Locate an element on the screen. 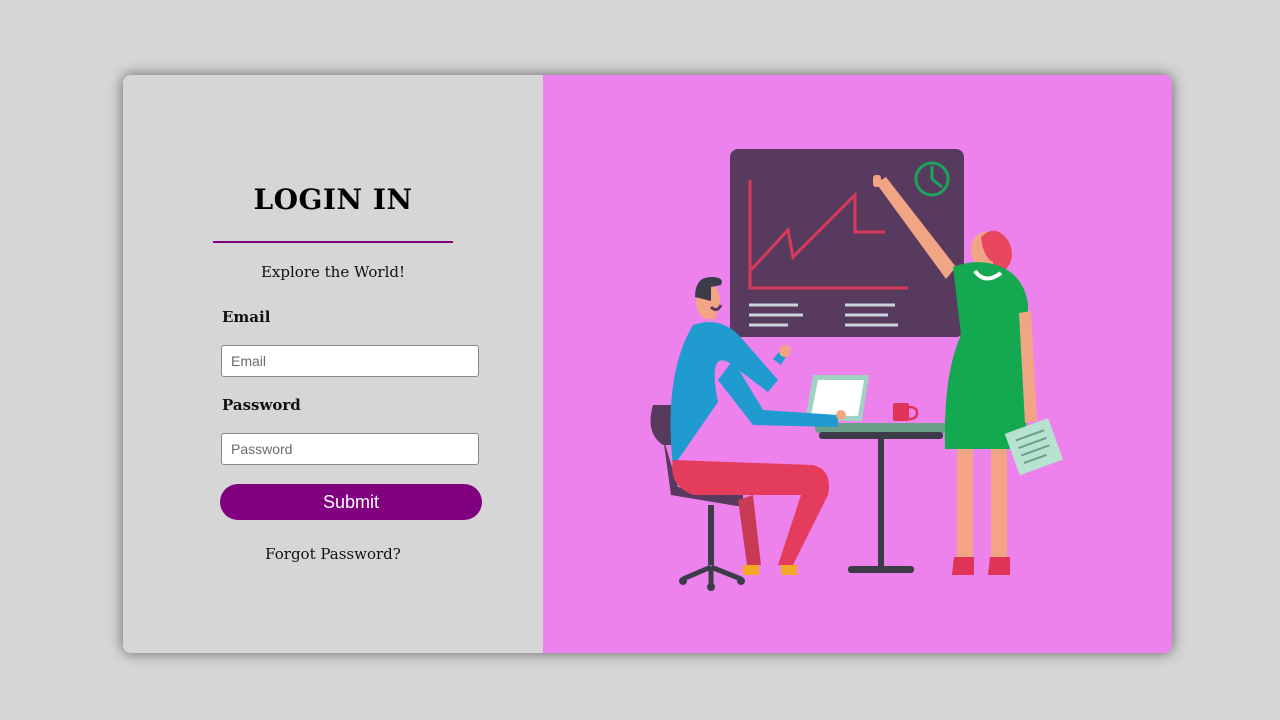  title-divider is located at coordinates (333, 242).